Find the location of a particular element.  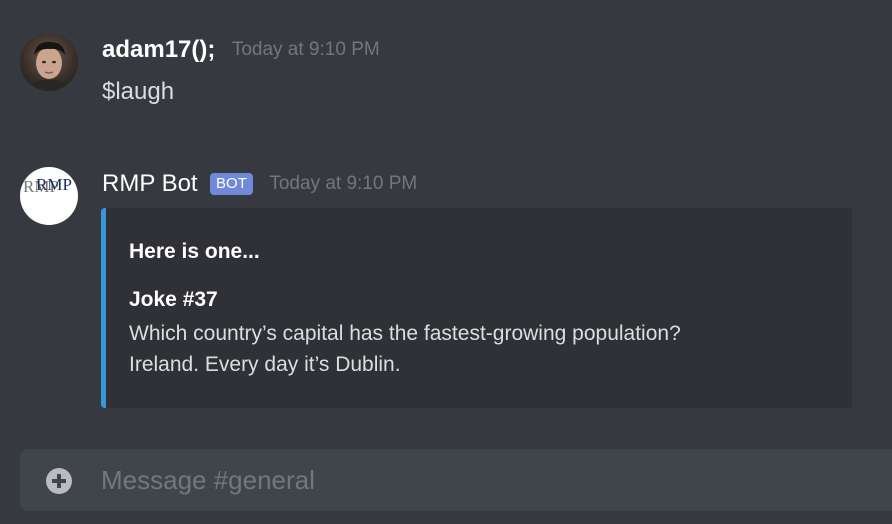

message-composer is located at coordinates (456, 480).